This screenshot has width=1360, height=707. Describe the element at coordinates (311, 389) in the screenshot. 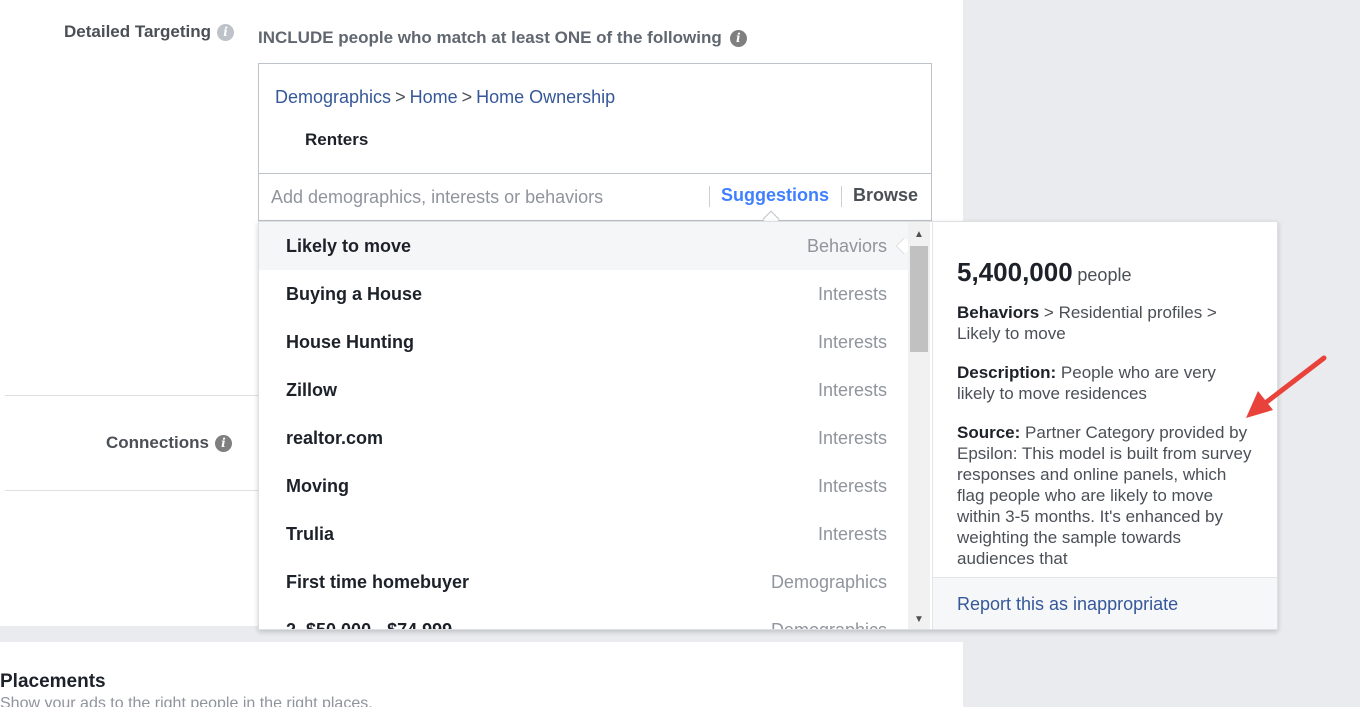

I see `suggestion-name: Zillow` at that location.